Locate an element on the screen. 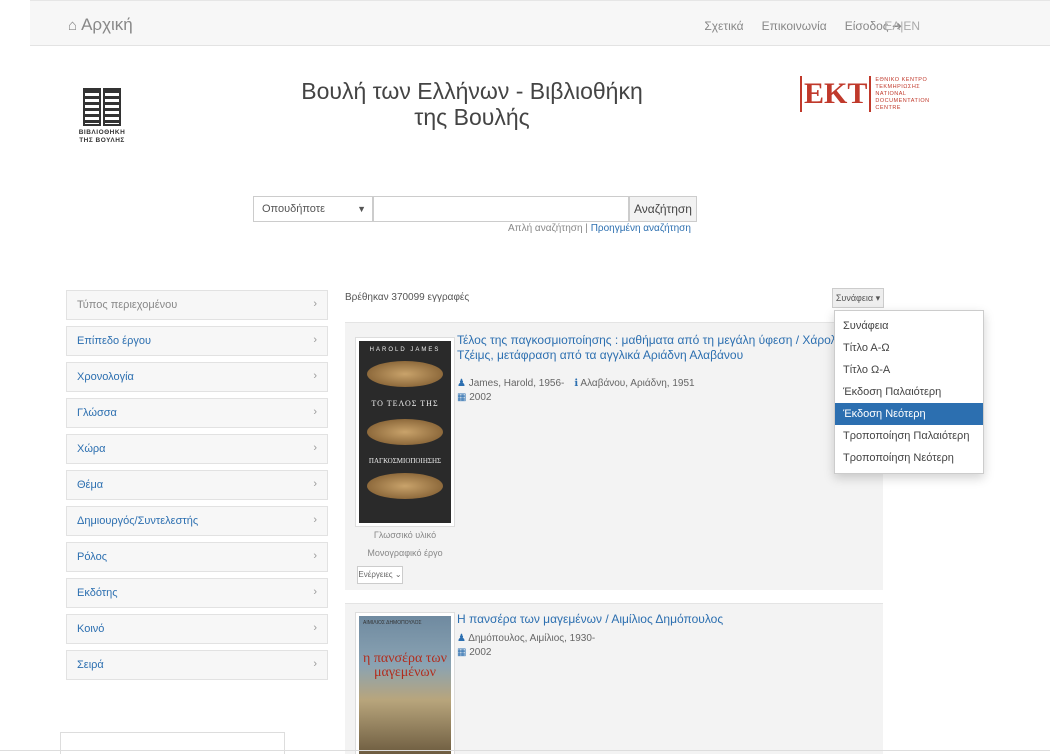 Image resolution: width=1050 pixels, height=754 pixels. nav-contact: Επικοινωνία is located at coordinates (794, 26).